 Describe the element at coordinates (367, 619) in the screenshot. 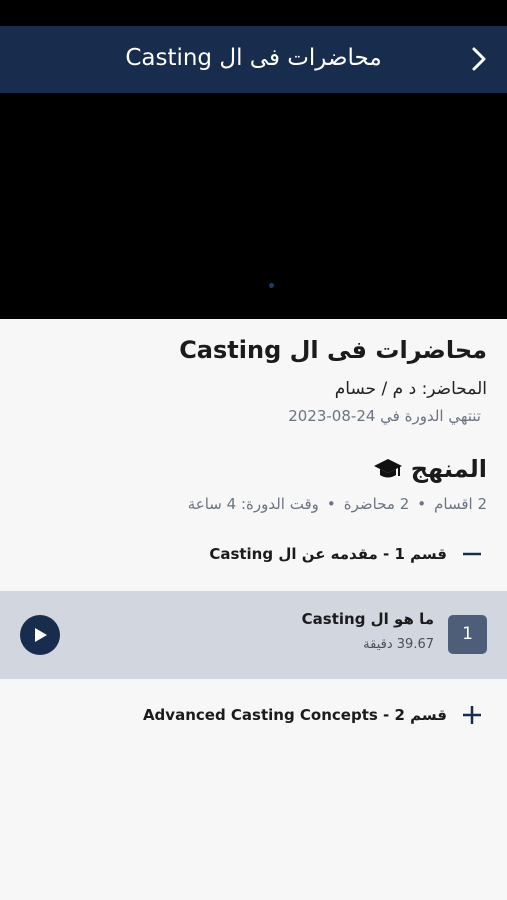

I see `lesson-title: ما هو ال Casting` at that location.